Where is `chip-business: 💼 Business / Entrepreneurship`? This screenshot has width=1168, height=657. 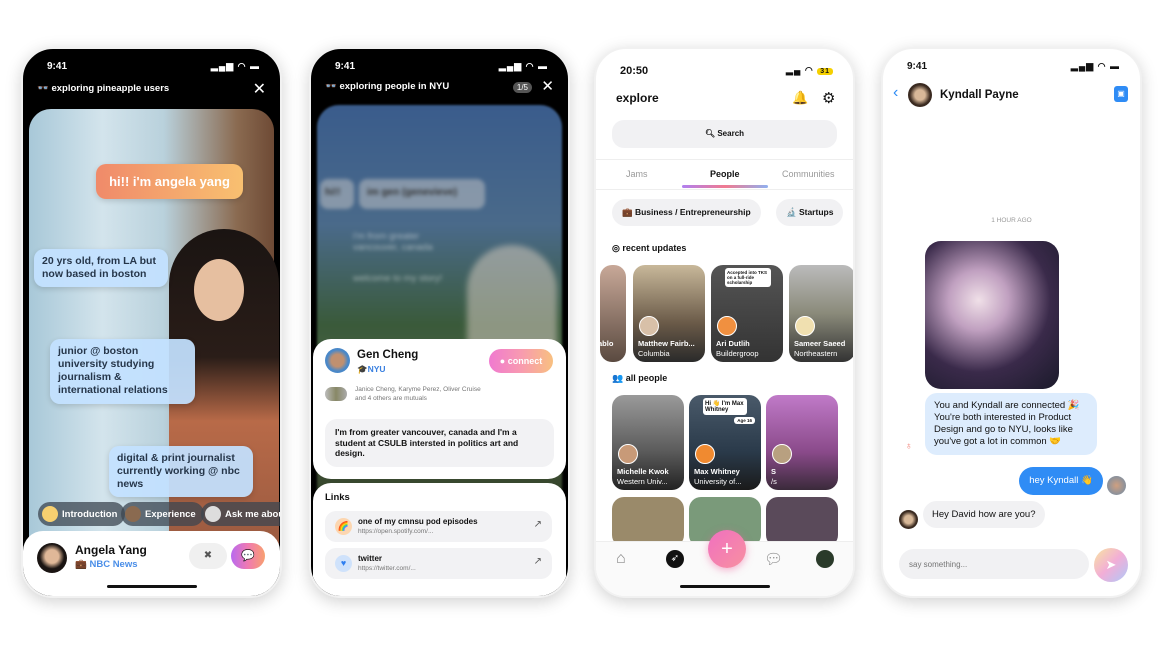 chip-business: 💼 Business / Entrepreneurship is located at coordinates (686, 212).